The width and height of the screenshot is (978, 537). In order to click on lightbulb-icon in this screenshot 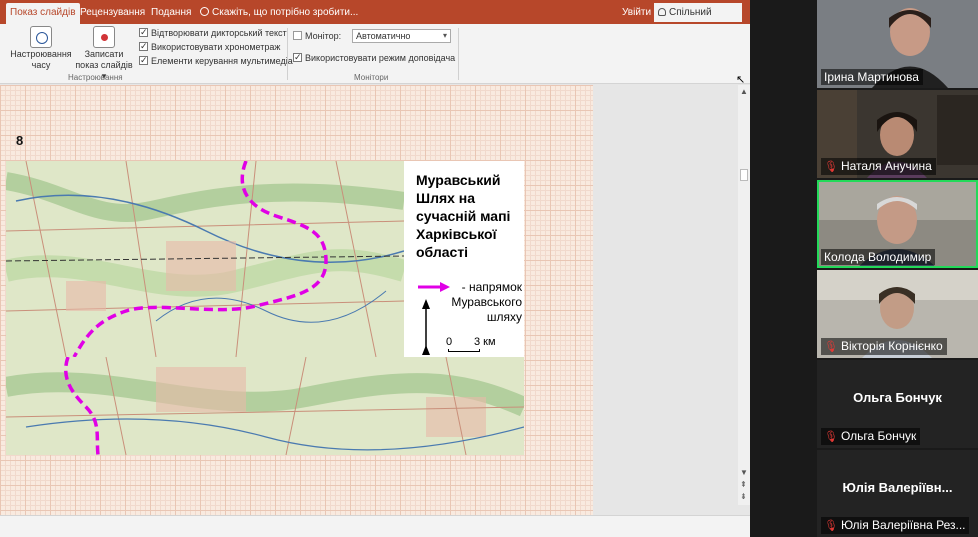, I will do `click(204, 11)`.